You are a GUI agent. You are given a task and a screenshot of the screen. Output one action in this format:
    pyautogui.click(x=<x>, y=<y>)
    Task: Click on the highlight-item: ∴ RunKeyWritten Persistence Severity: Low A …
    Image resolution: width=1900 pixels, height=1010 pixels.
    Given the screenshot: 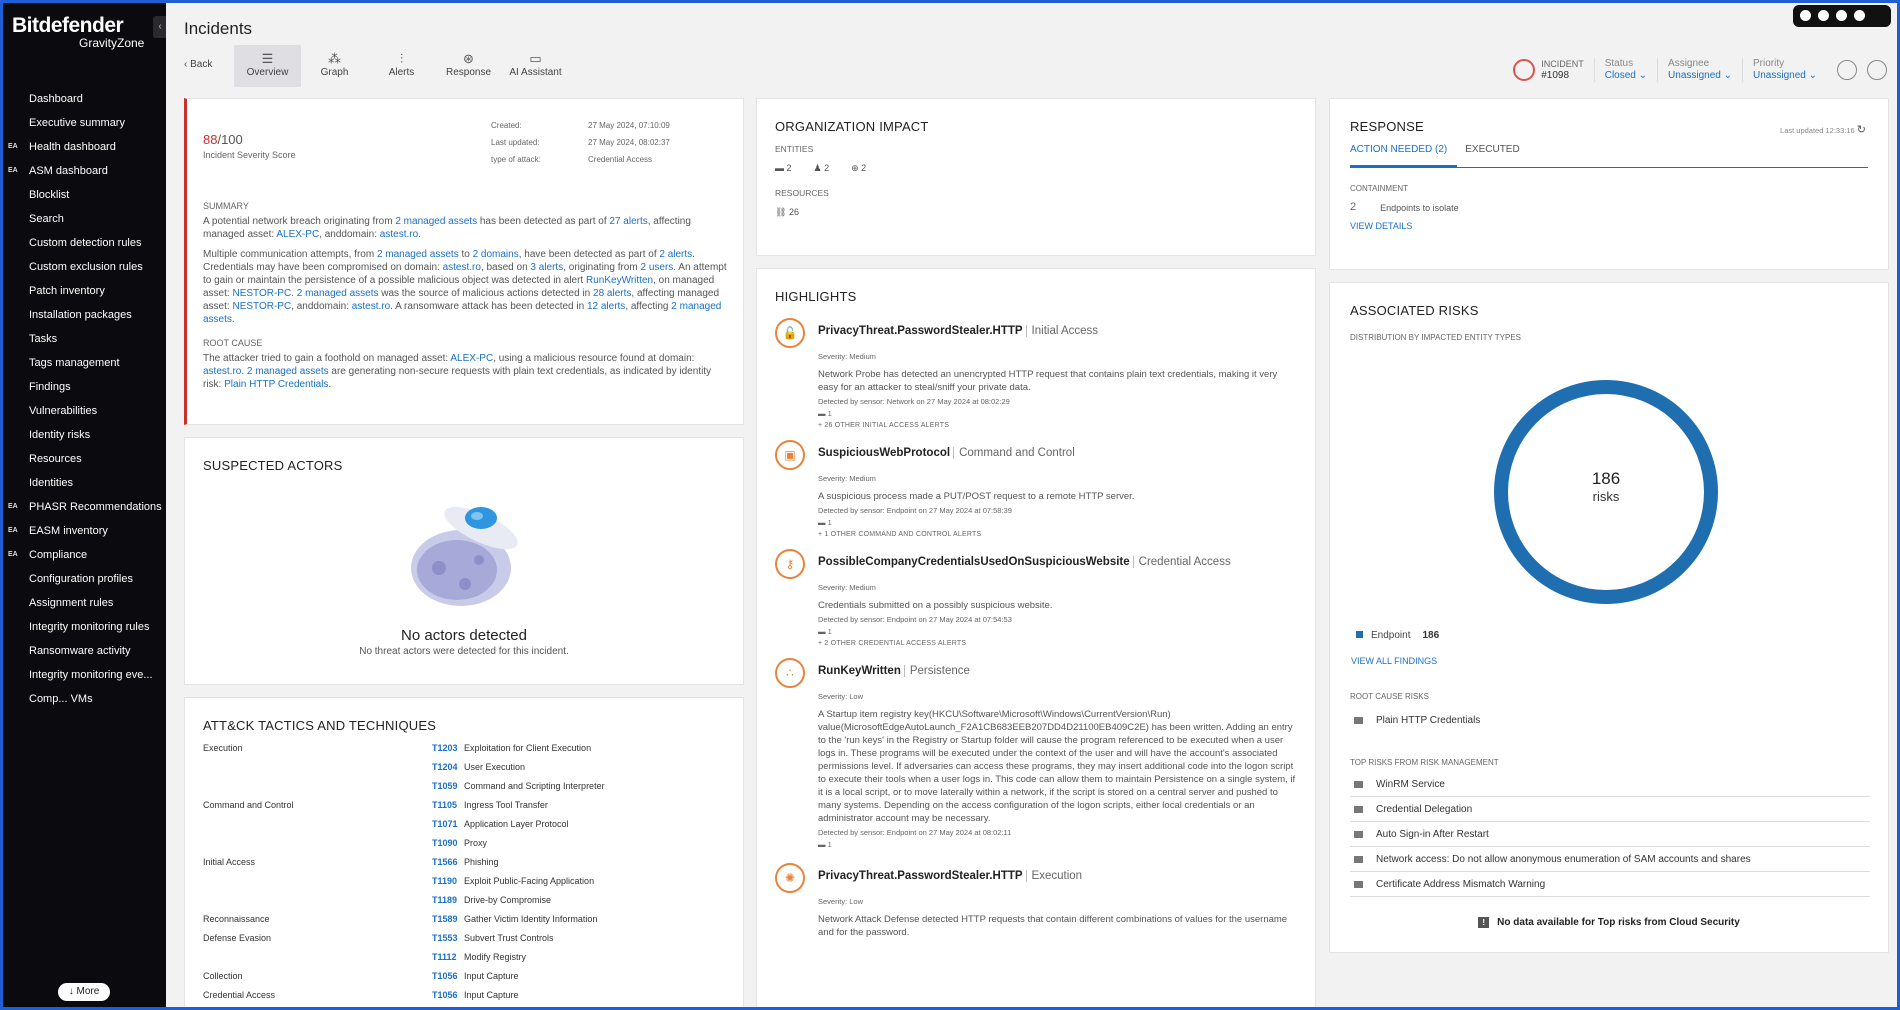 What is the action you would take?
    pyautogui.click(x=1036, y=753)
    